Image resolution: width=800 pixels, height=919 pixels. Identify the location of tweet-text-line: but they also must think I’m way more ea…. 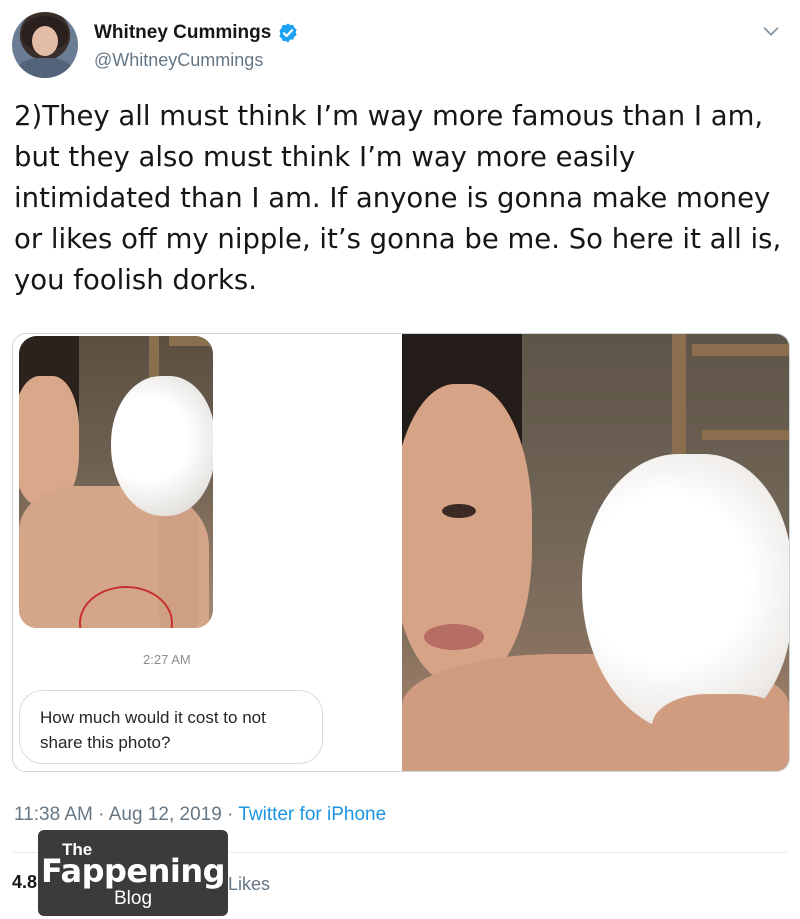
(325, 157).